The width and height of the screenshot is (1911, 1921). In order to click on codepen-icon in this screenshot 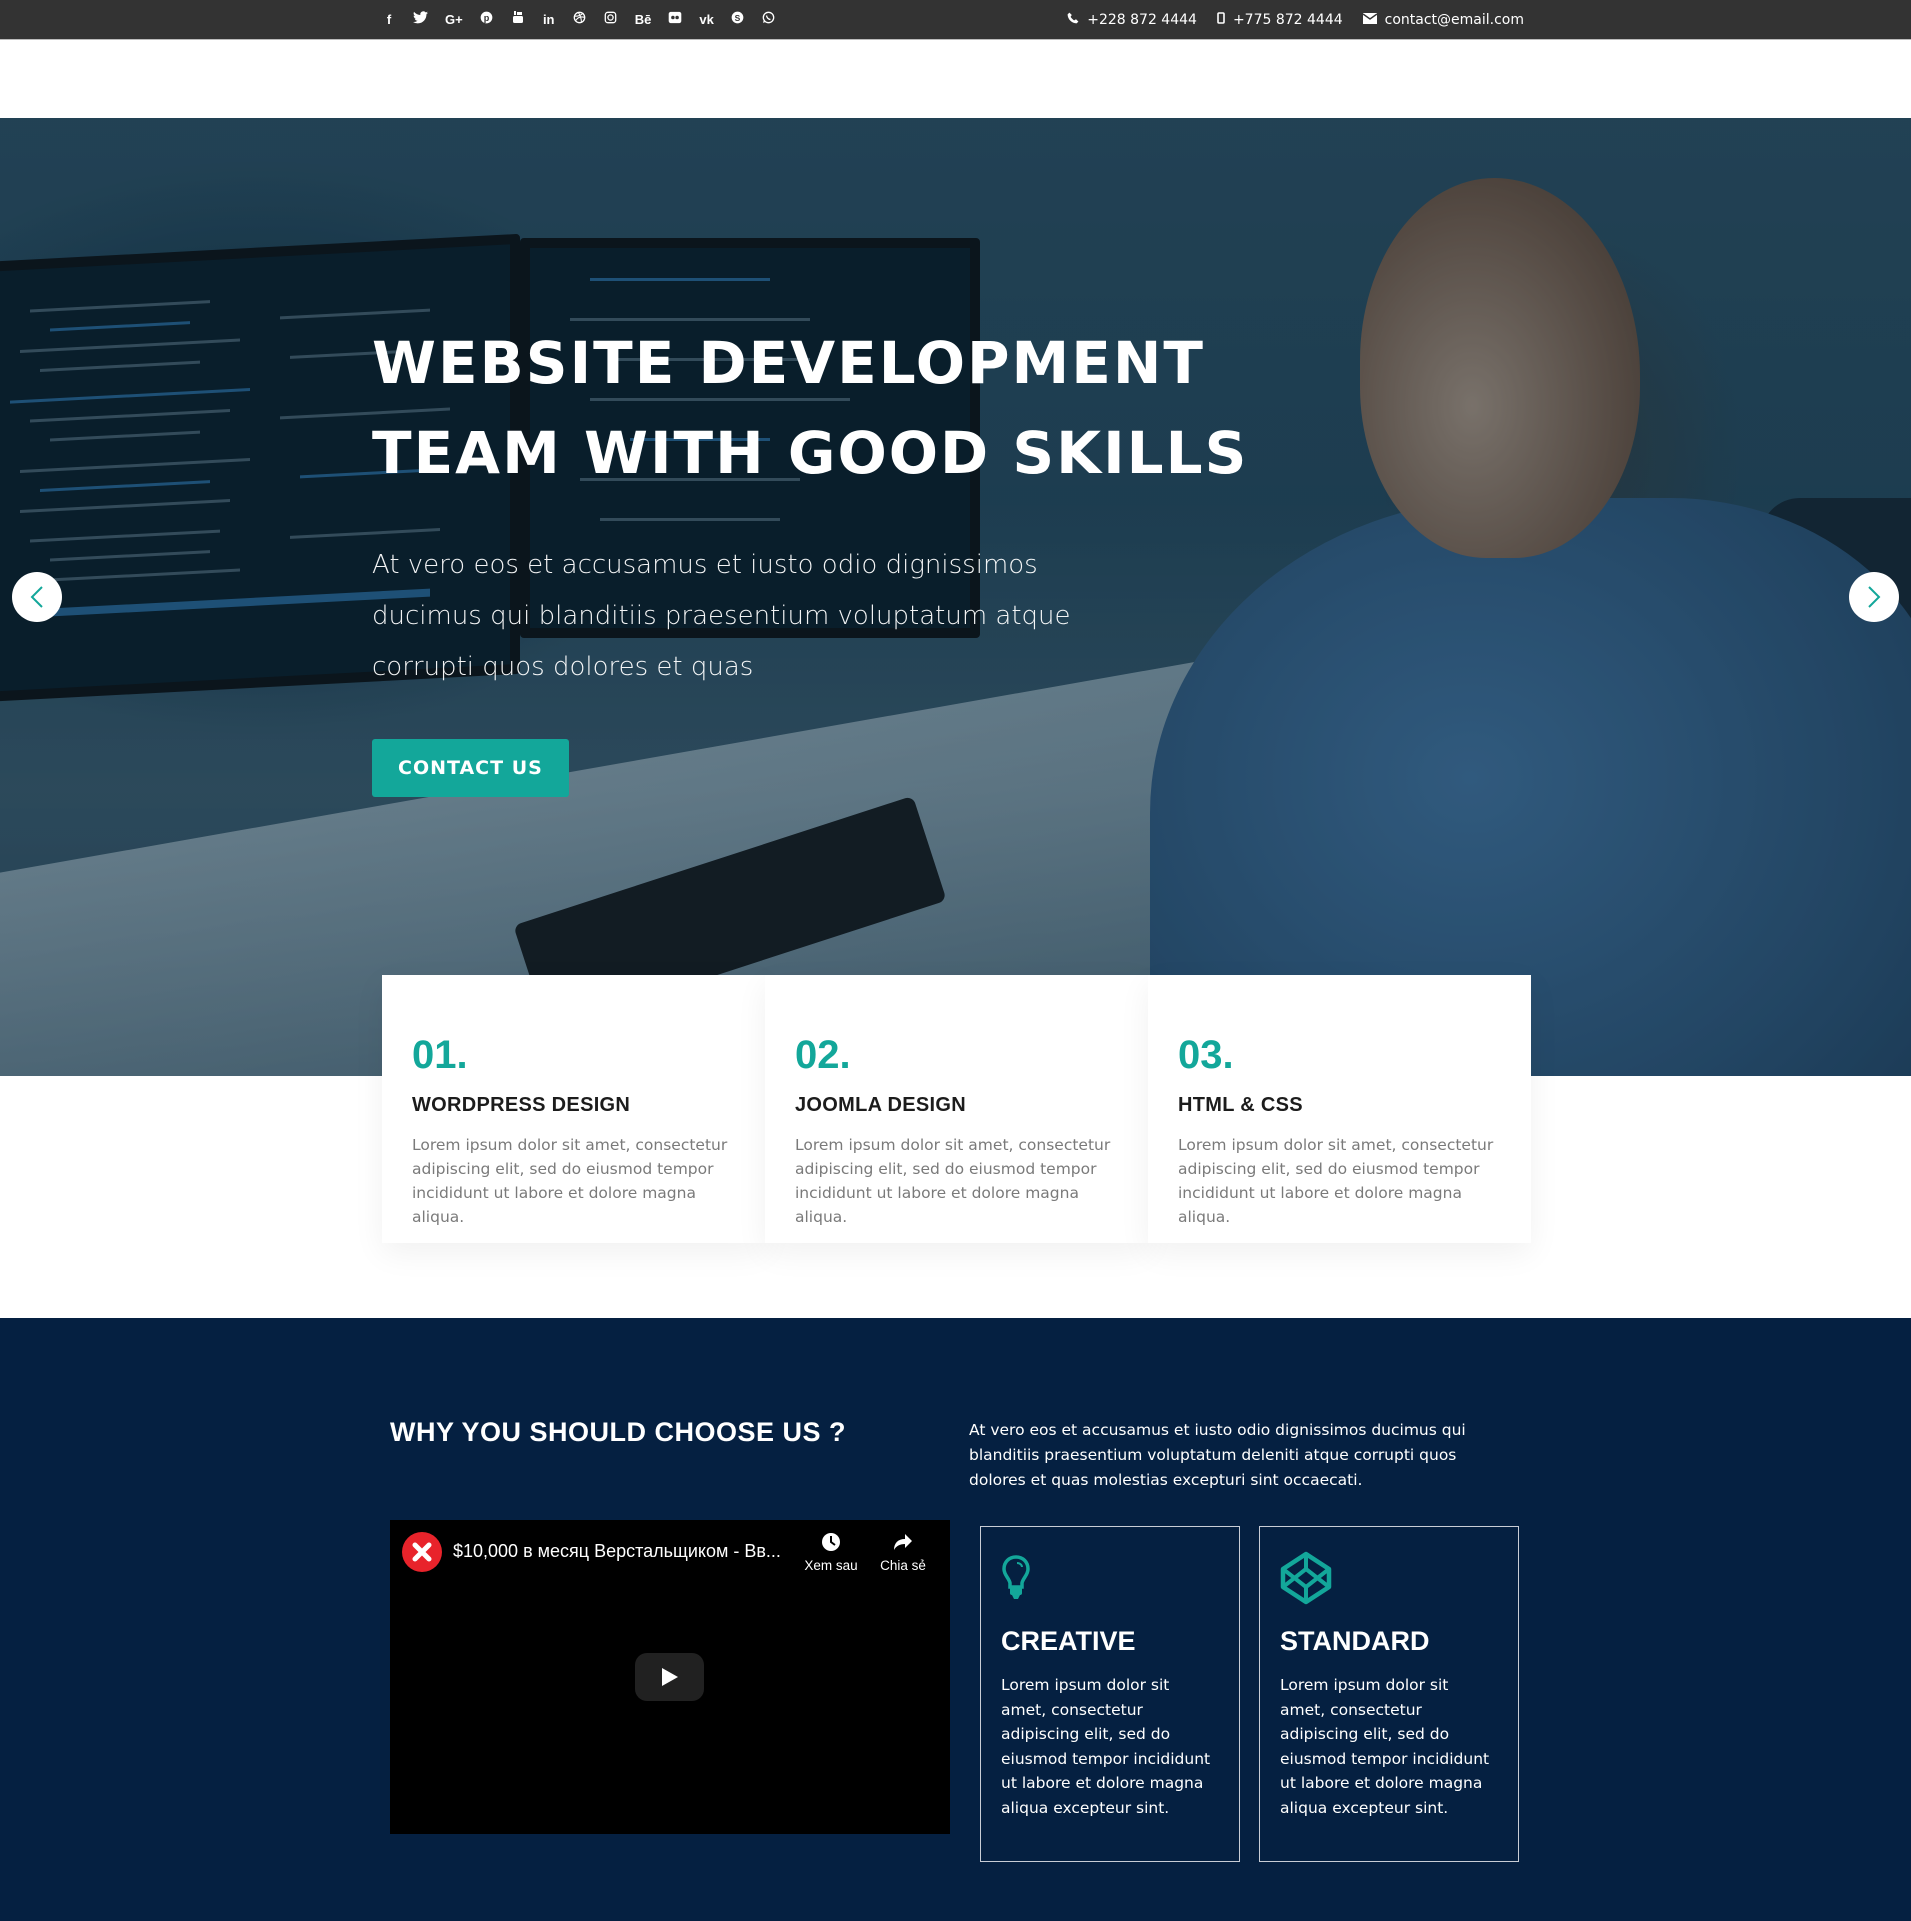, I will do `click(1389, 1578)`.